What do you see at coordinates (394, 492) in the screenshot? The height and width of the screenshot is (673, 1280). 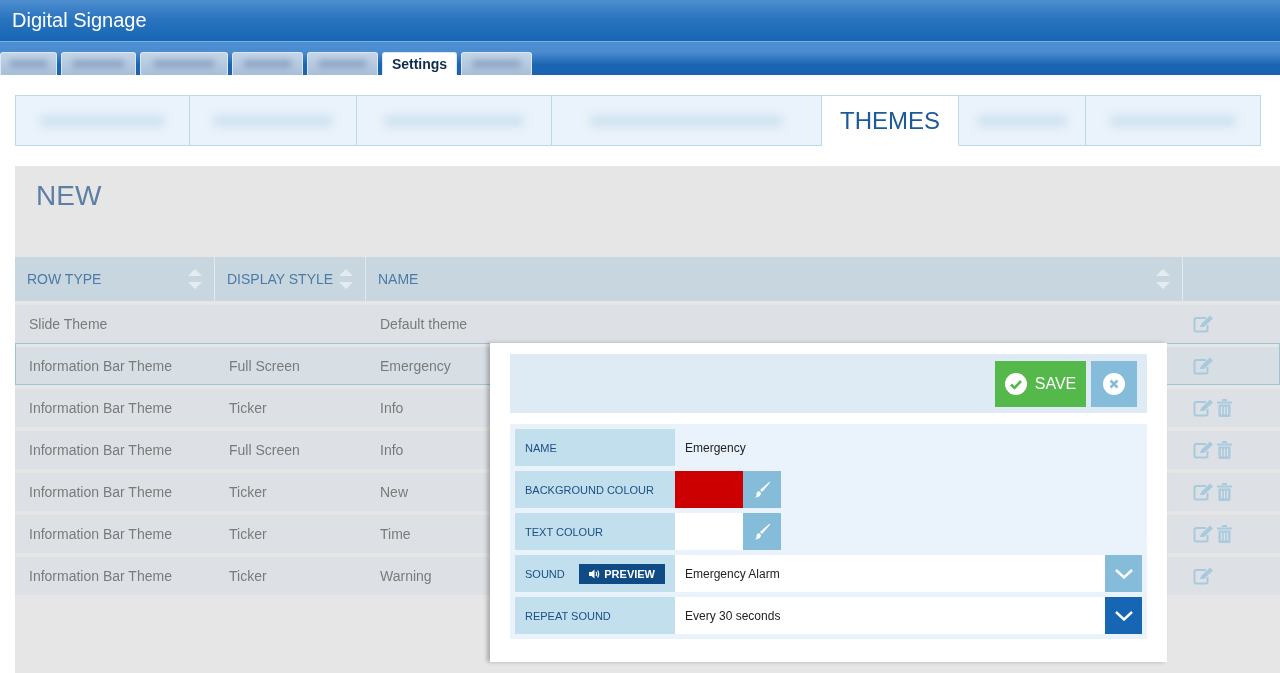 I see `table-cell: New` at bounding box center [394, 492].